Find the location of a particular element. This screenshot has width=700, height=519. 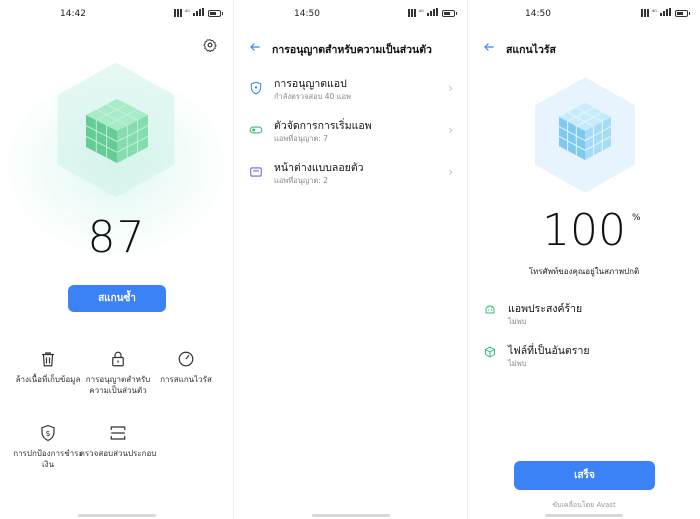

lock-icon is located at coordinates (118, 359).